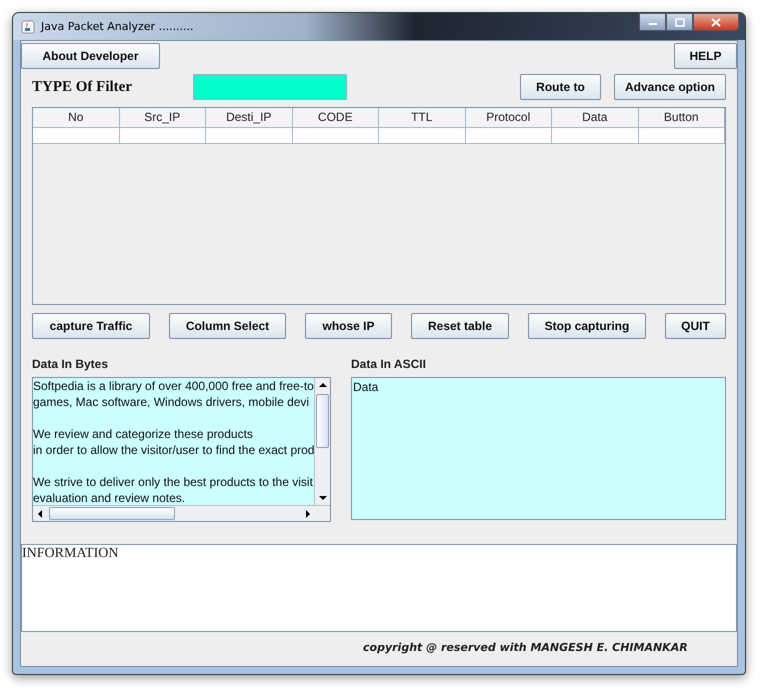 This screenshot has height=695, width=768. I want to click on maximize-button, so click(679, 22).